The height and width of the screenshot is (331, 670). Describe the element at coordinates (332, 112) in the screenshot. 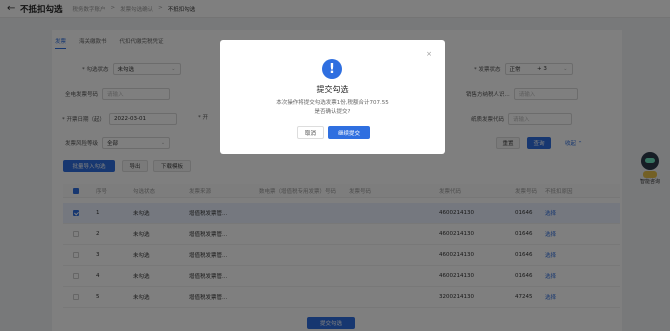

I see `dialog-question: 是否确认提交?` at that location.